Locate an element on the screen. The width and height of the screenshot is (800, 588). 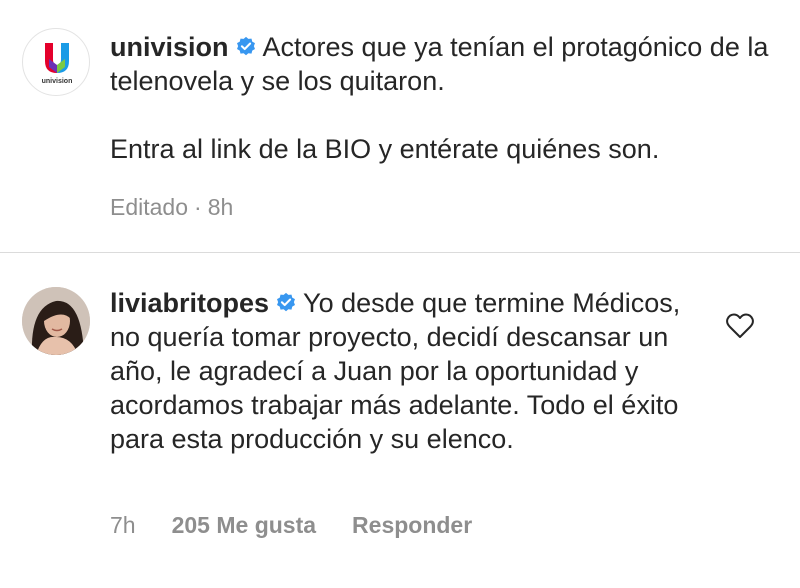
post-time: 8h is located at coordinates (221, 207).